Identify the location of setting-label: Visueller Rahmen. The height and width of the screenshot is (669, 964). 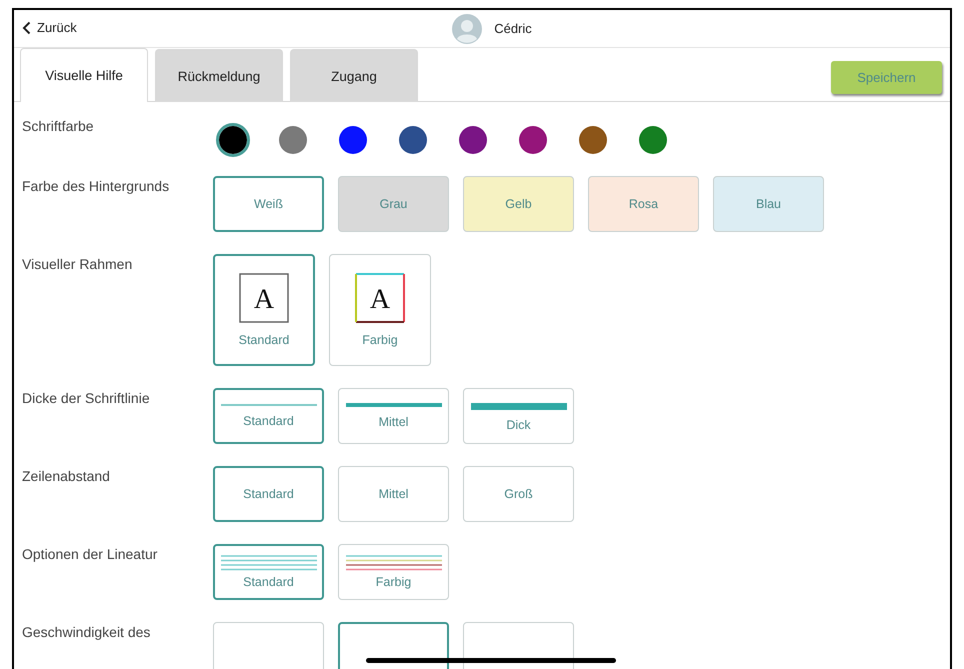
(78, 264).